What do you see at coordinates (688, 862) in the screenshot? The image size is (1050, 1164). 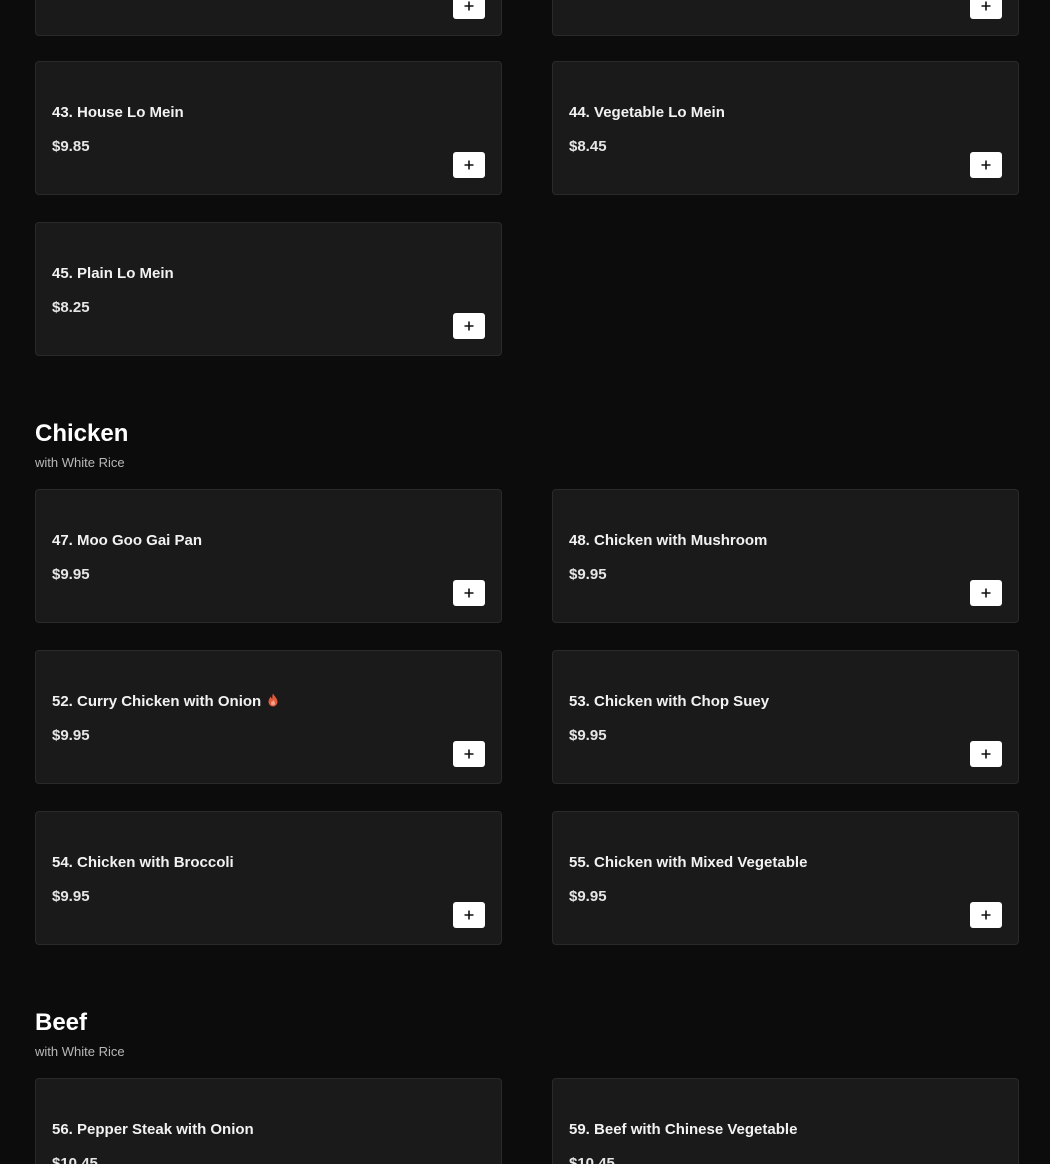 I see `item-name: 55. Chicken with Mixed Vegetable` at bounding box center [688, 862].